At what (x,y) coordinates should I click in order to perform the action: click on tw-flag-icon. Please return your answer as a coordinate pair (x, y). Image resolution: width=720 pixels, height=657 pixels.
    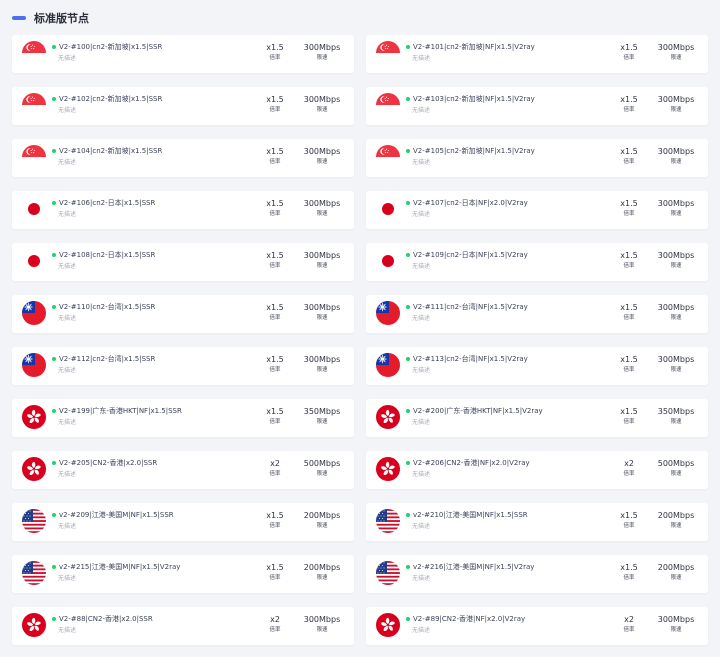
    Looking at the image, I should click on (388, 313).